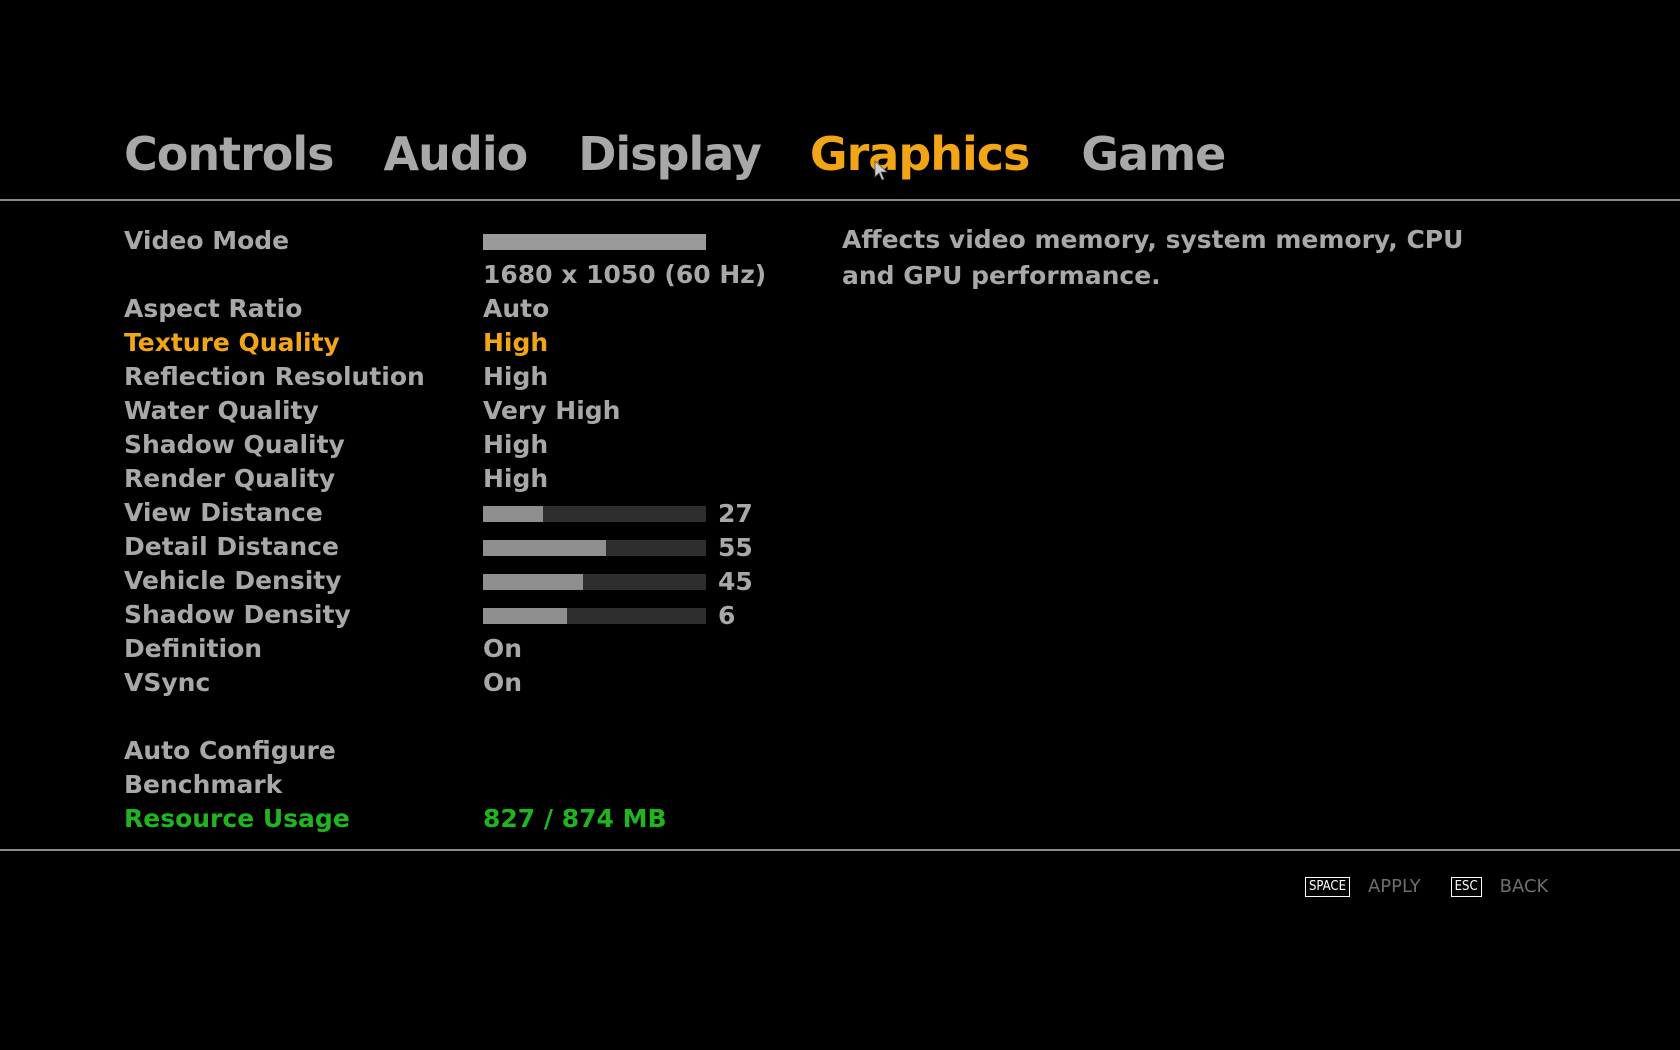  I want to click on benchmark-button: Benchmark, so click(464, 785).